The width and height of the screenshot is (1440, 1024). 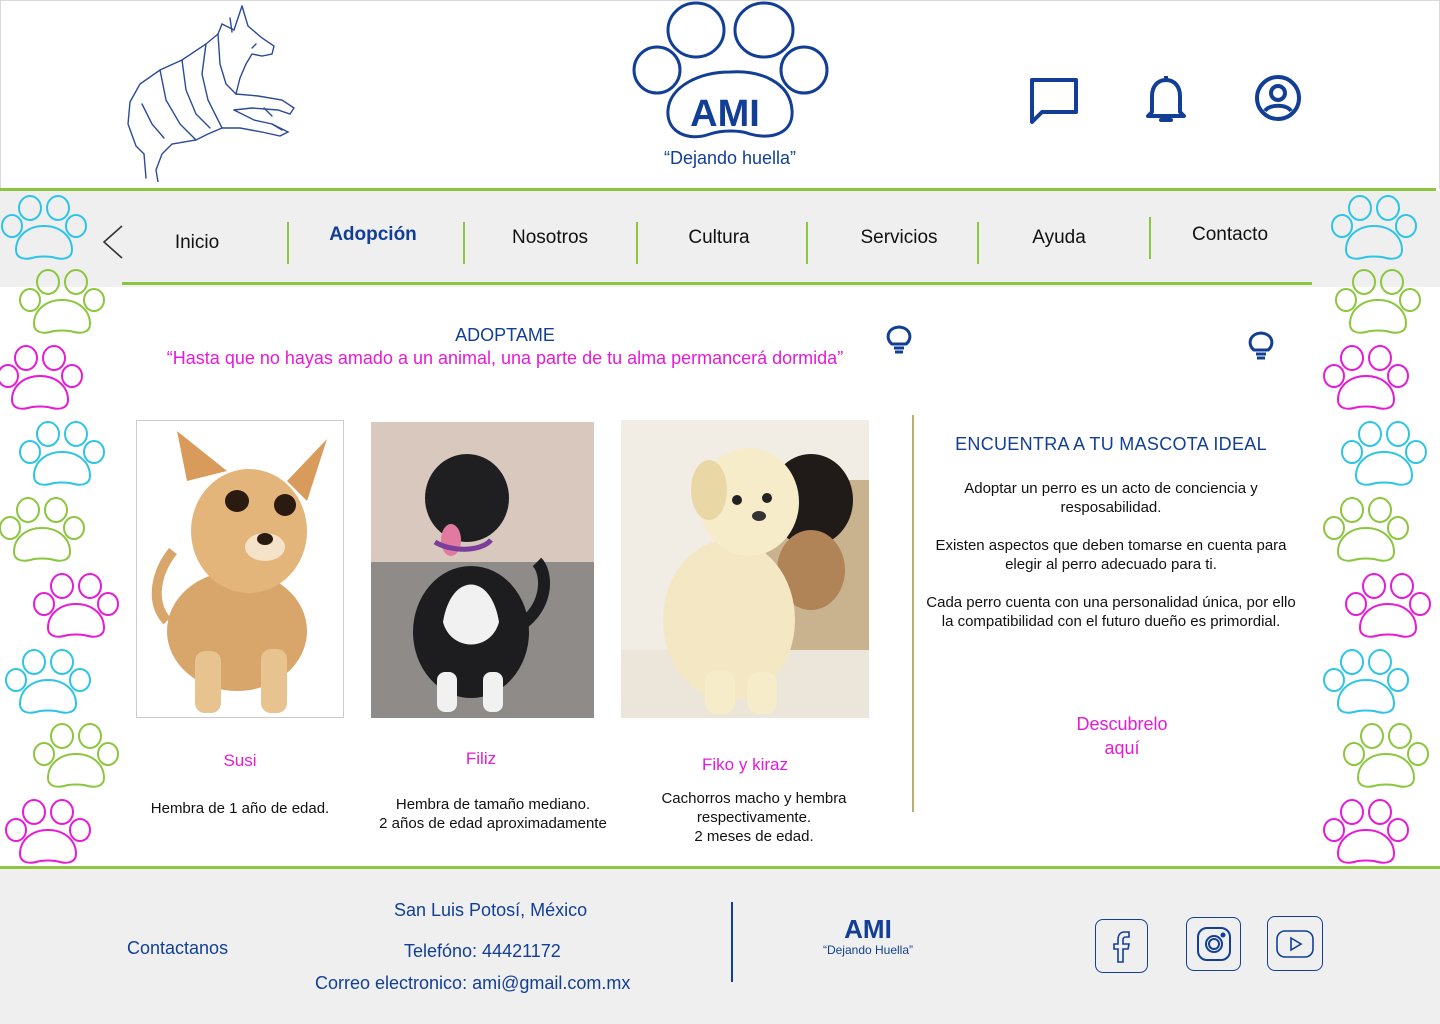 What do you see at coordinates (1377, 529) in the screenshot?
I see `right-paw-pattern` at bounding box center [1377, 529].